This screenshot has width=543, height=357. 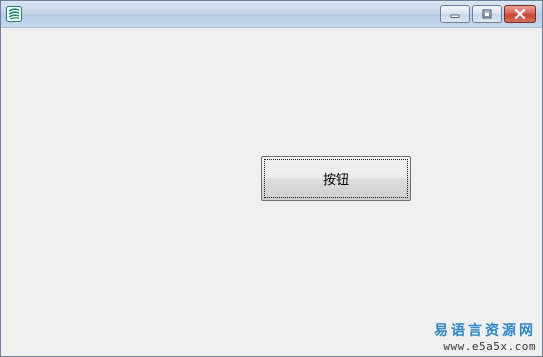 I want to click on minimize-icon, so click(x=455, y=14).